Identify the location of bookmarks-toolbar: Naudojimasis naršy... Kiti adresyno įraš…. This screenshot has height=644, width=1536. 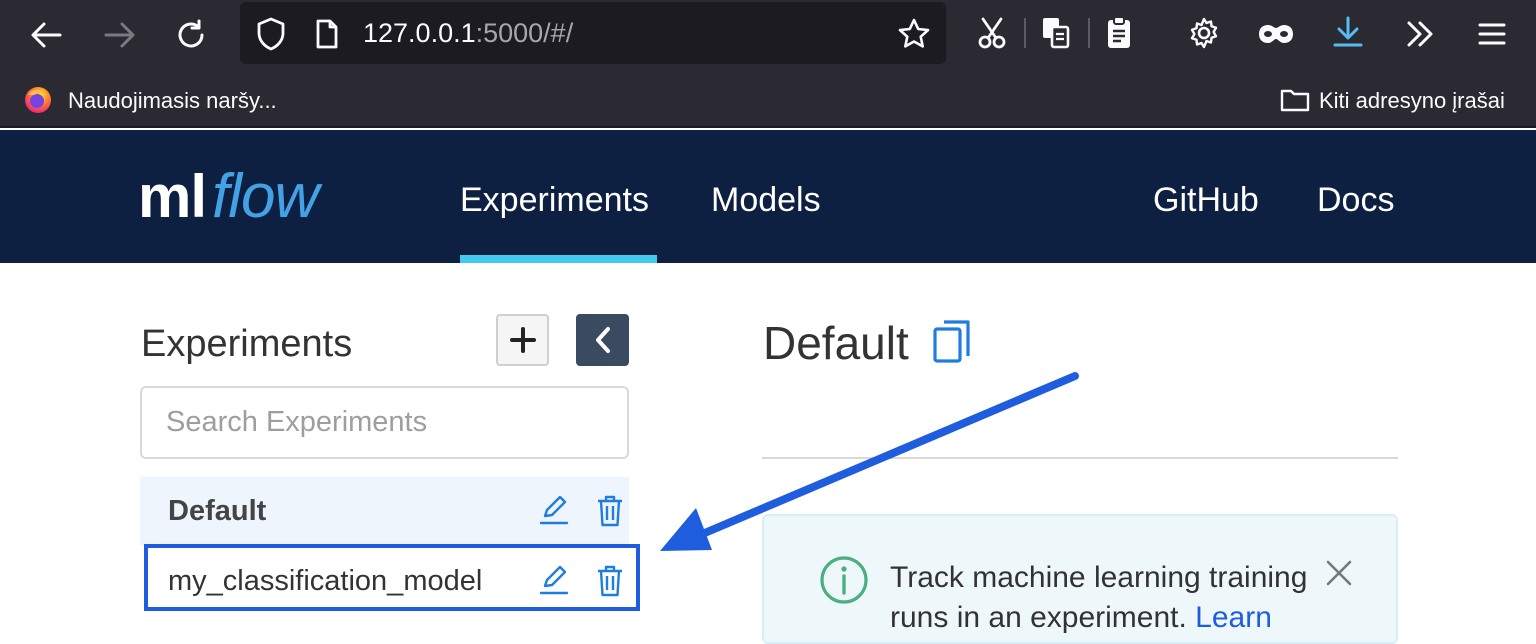
(768, 99).